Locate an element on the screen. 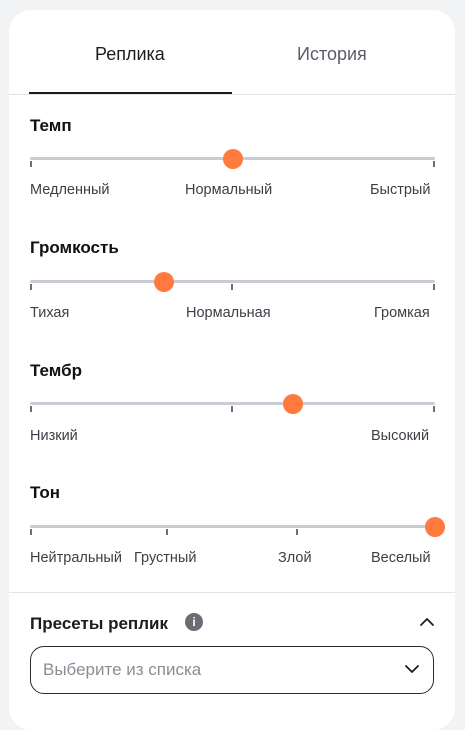 This screenshot has height=730, width=465. tempo-label-normal: Нормальный is located at coordinates (229, 190).